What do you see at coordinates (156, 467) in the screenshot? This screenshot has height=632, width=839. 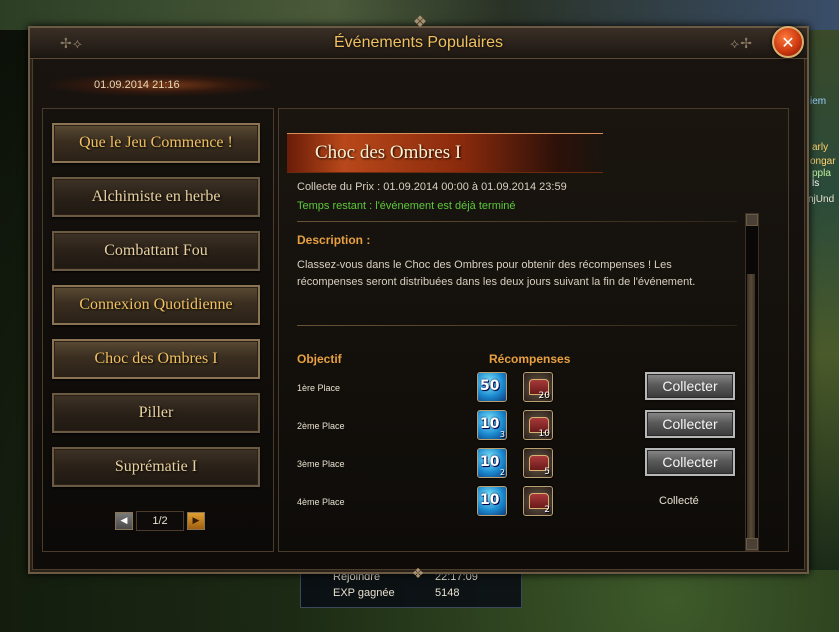 I see `event-button-suprematie: Suprématie I` at bounding box center [156, 467].